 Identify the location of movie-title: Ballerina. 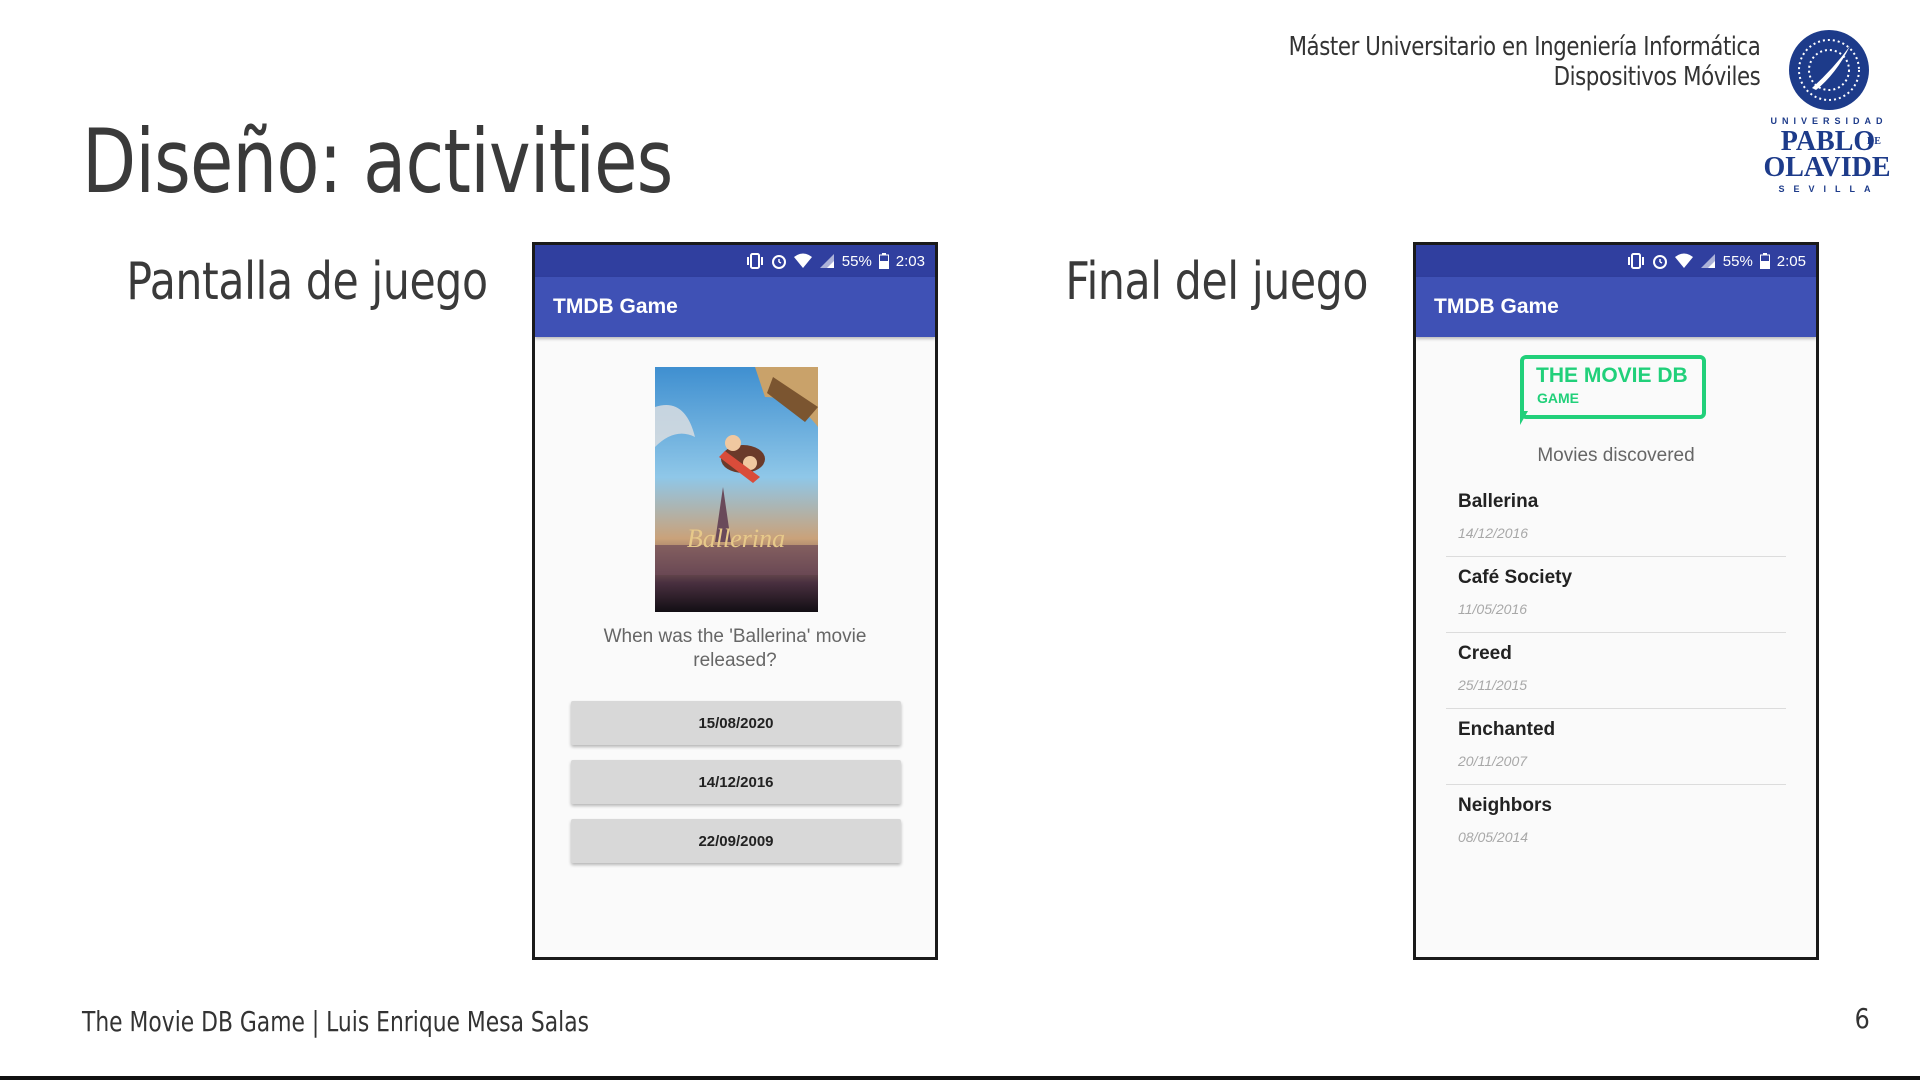
(1498, 501).